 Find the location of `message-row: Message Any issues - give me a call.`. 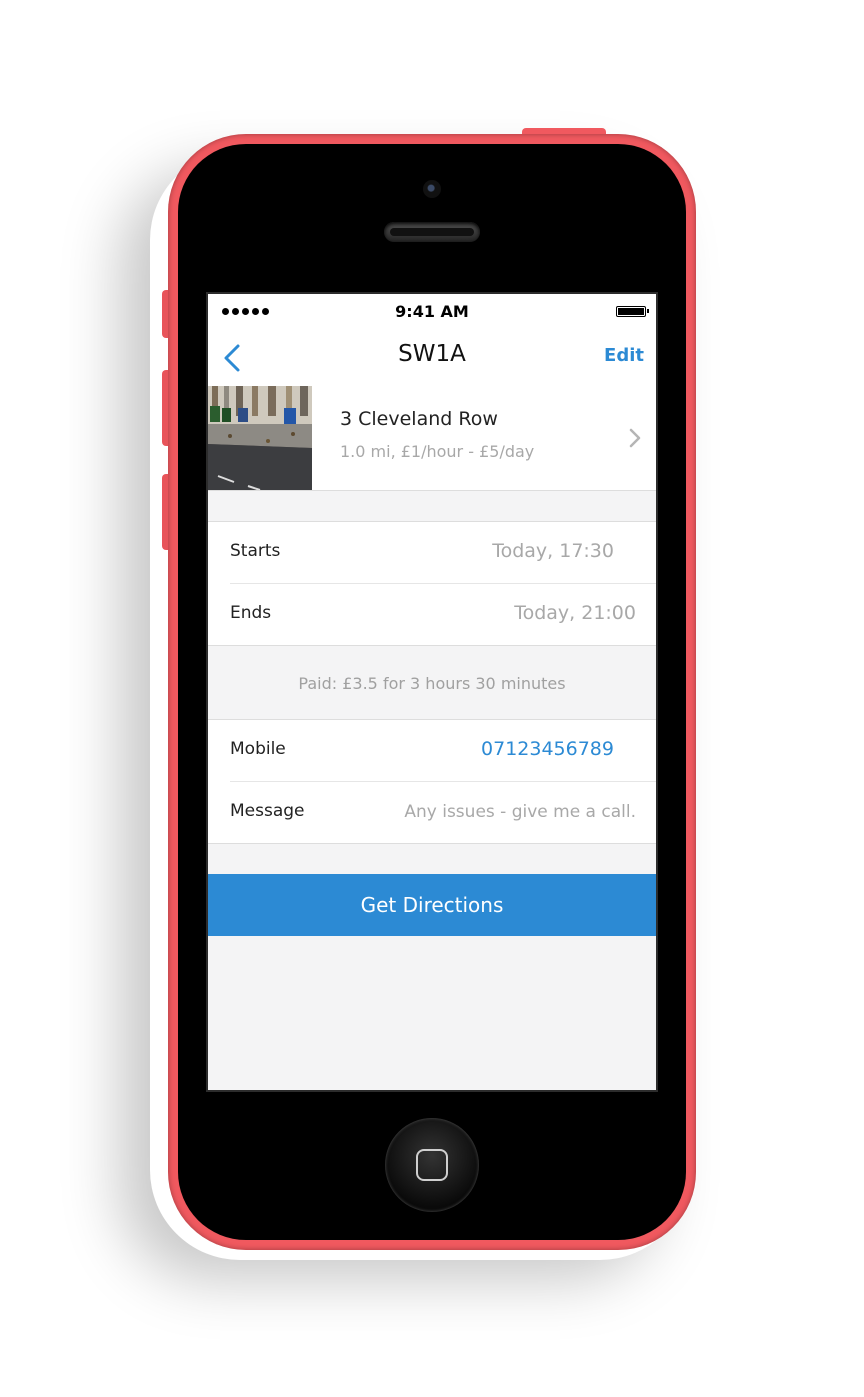

message-row: Message Any issues - give me a call. is located at coordinates (443, 812).